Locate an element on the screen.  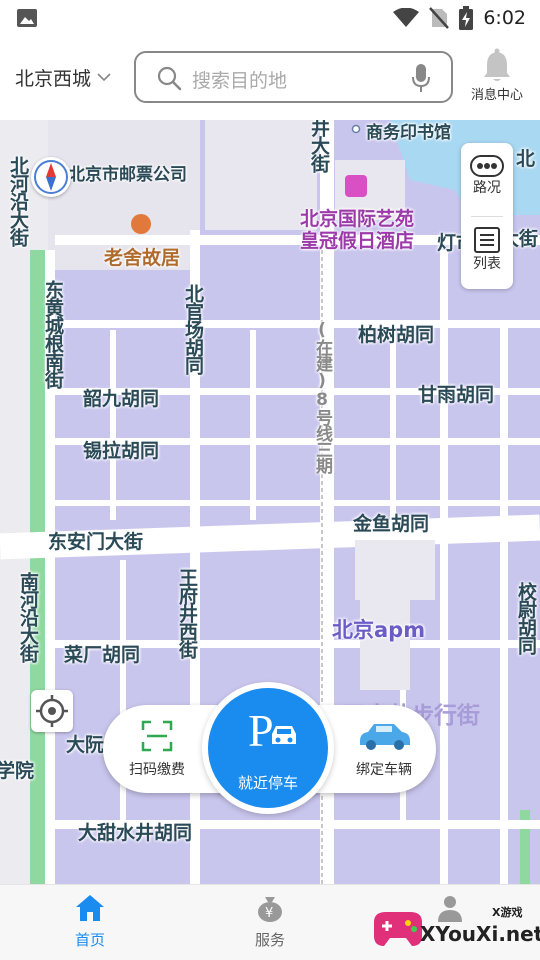
message-center-button: 消息中心 is located at coordinates (497, 75).